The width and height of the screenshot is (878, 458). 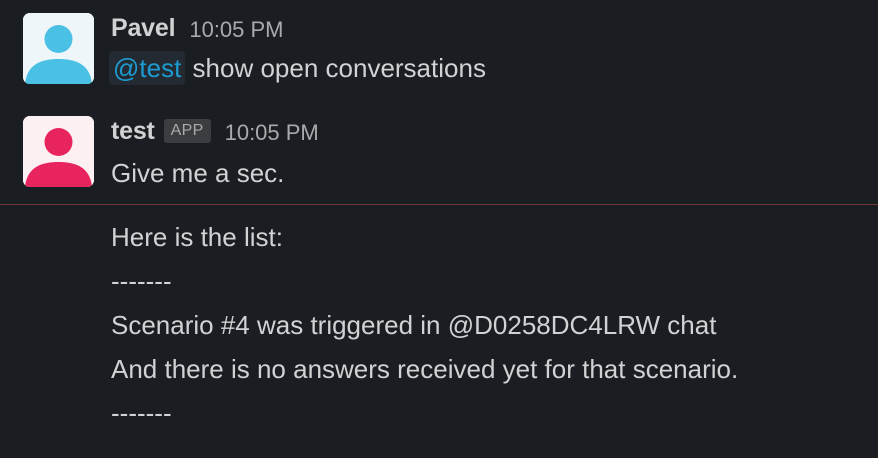 I want to click on message-line: Here is the list:, so click(x=197, y=237).